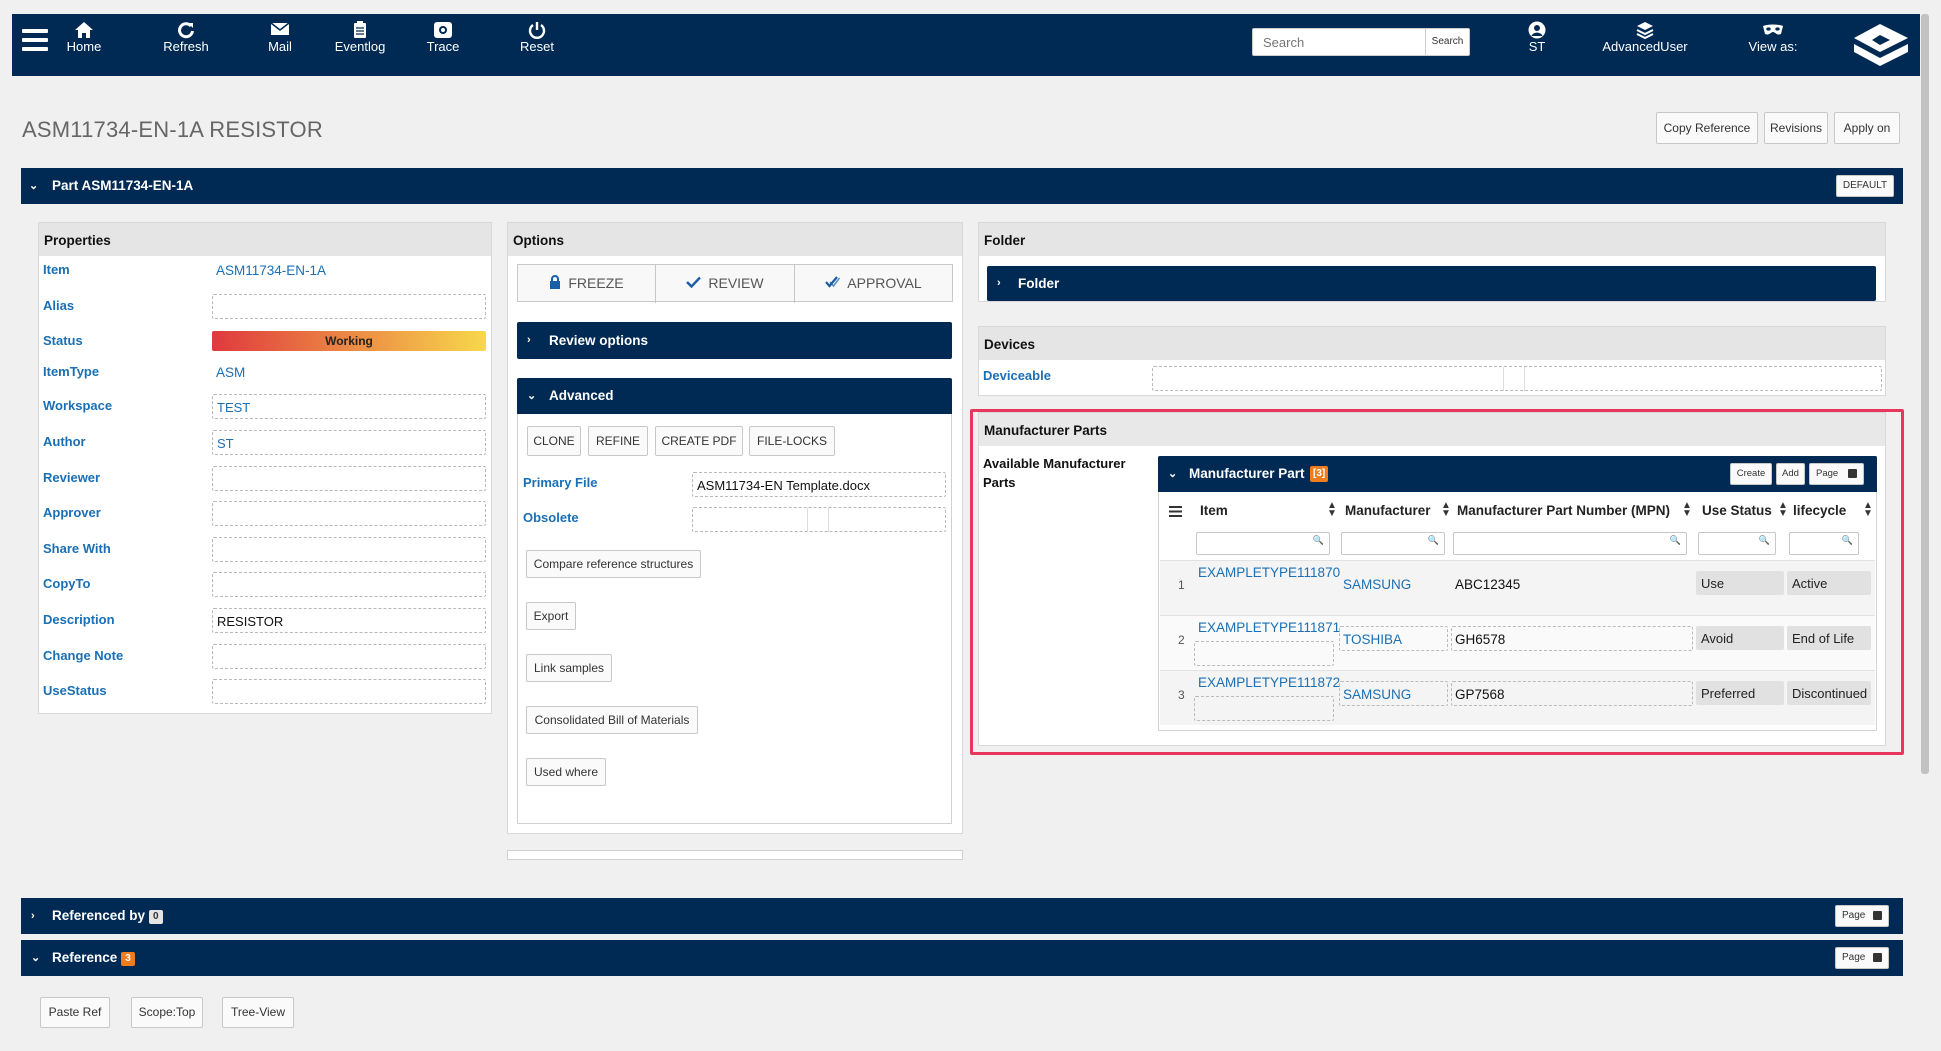  What do you see at coordinates (618, 441) in the screenshot?
I see `refine-button: REFINE` at bounding box center [618, 441].